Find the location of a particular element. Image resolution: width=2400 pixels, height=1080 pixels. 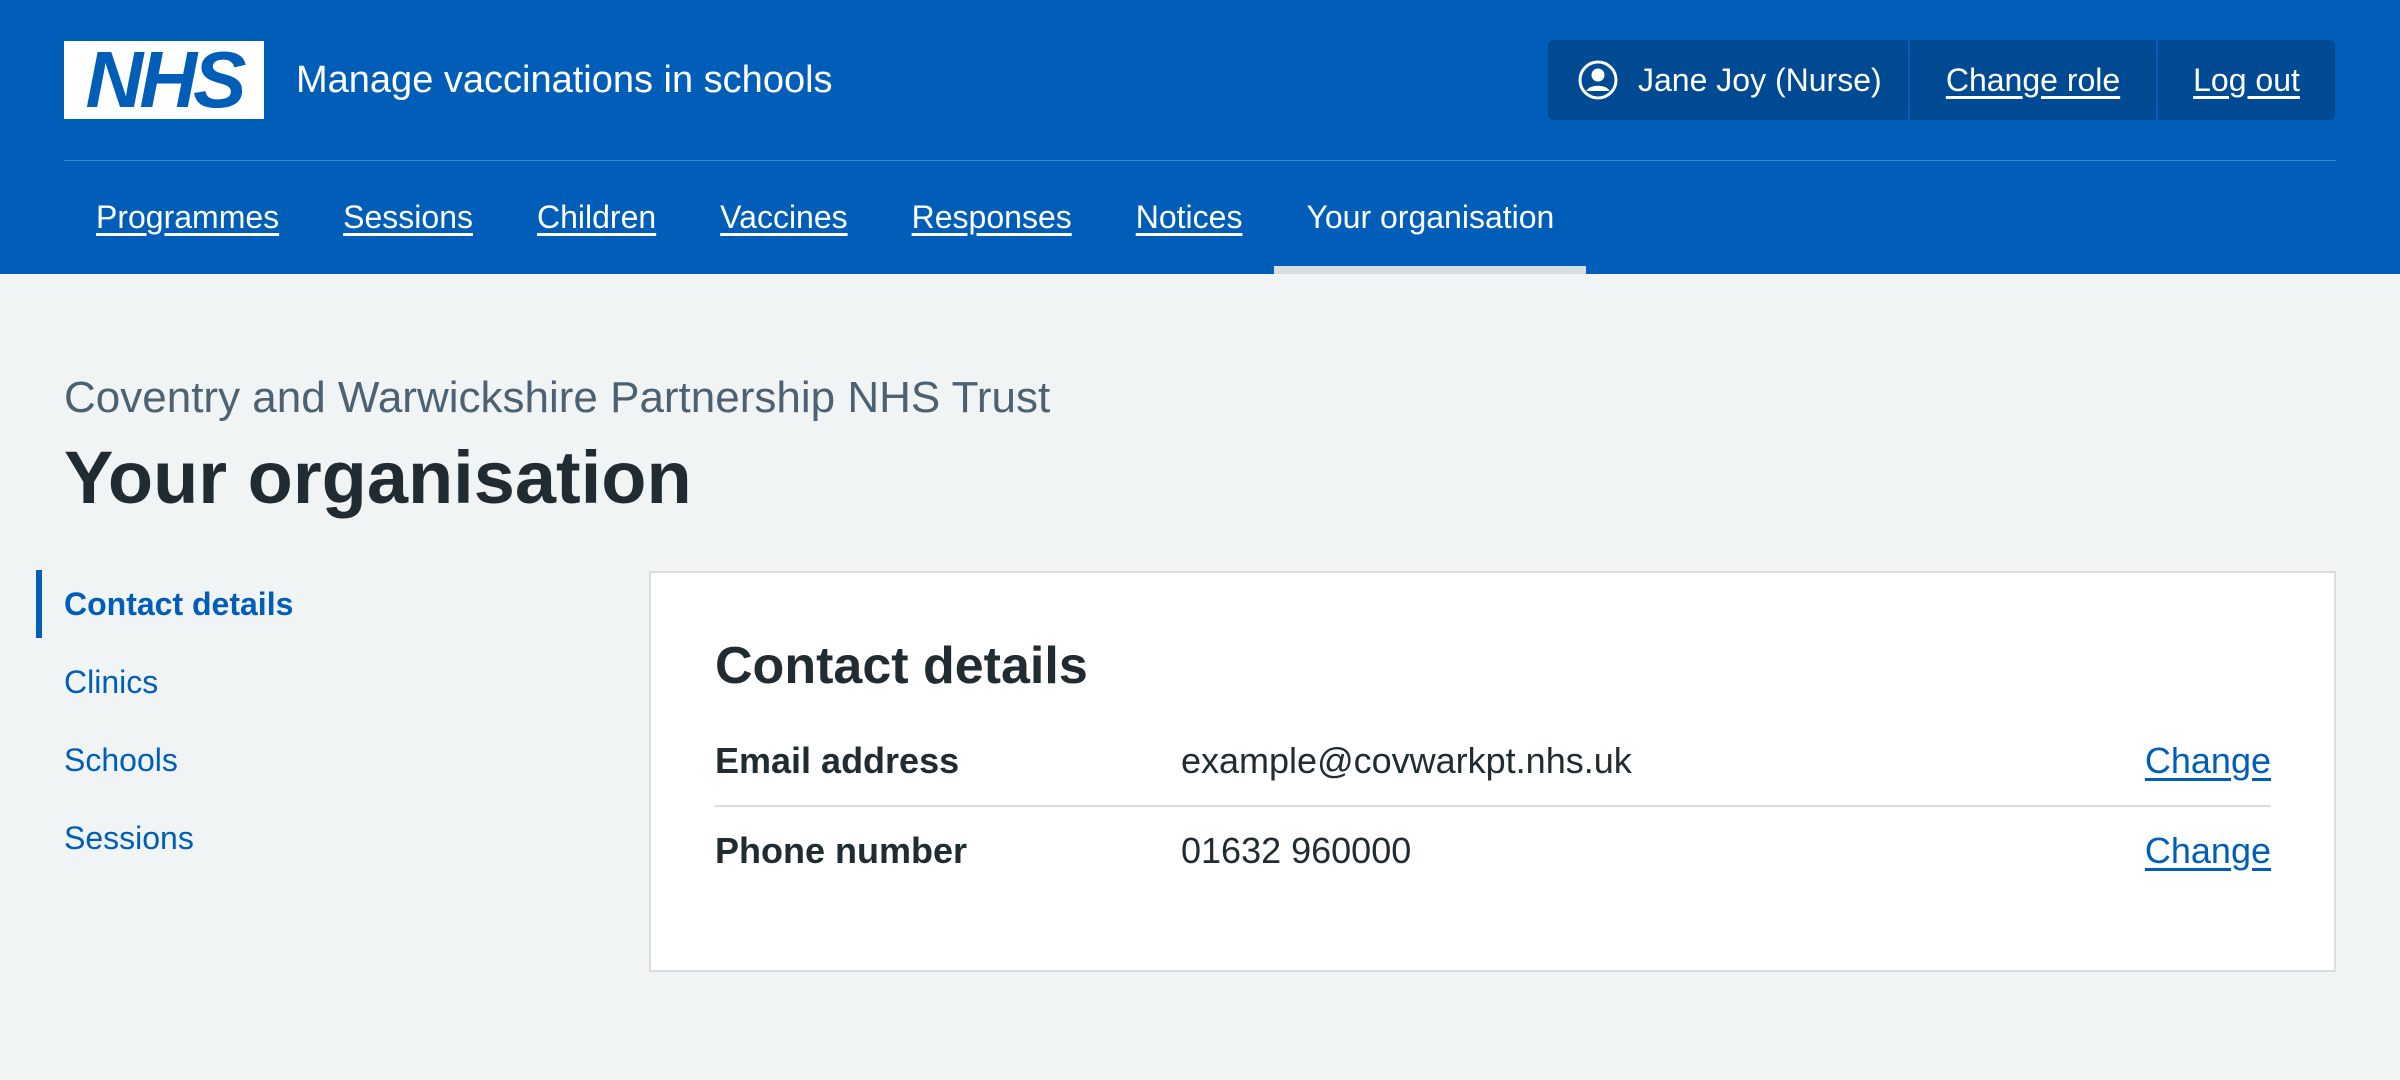

nhs-logo-text: NHS is located at coordinates (166, 79).